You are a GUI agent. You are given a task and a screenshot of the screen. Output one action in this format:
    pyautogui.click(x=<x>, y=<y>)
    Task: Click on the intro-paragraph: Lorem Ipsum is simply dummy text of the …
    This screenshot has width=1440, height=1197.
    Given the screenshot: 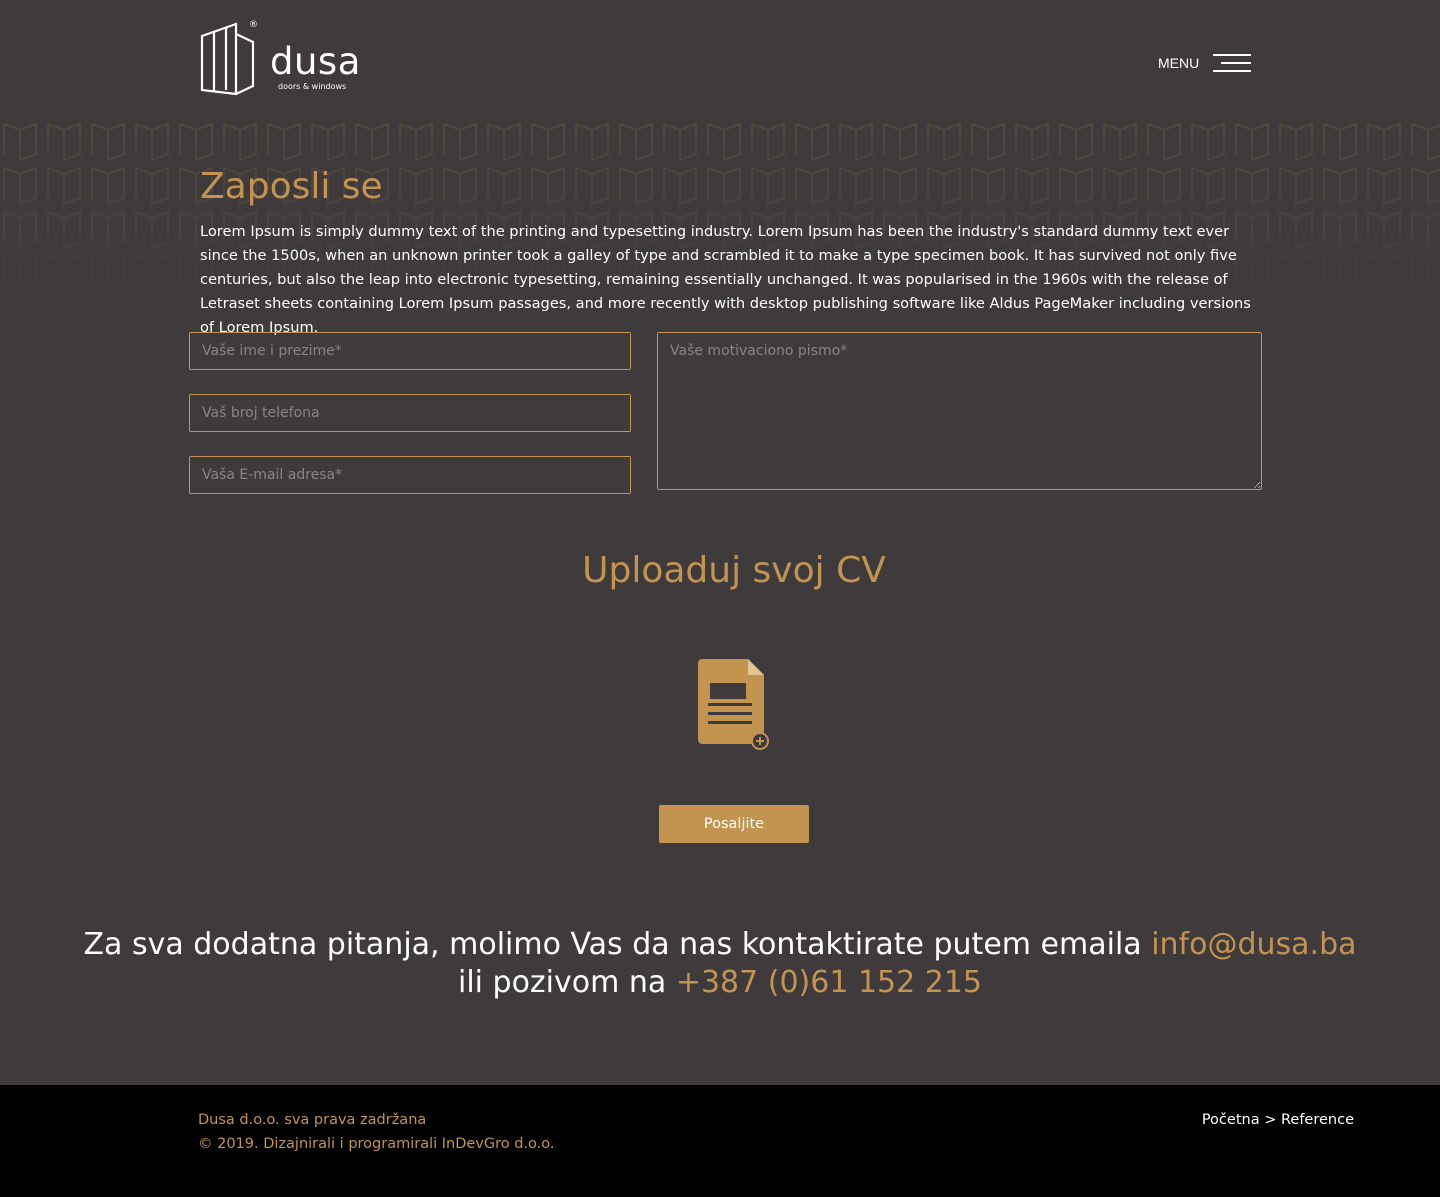 What is the action you would take?
    pyautogui.click(x=725, y=279)
    